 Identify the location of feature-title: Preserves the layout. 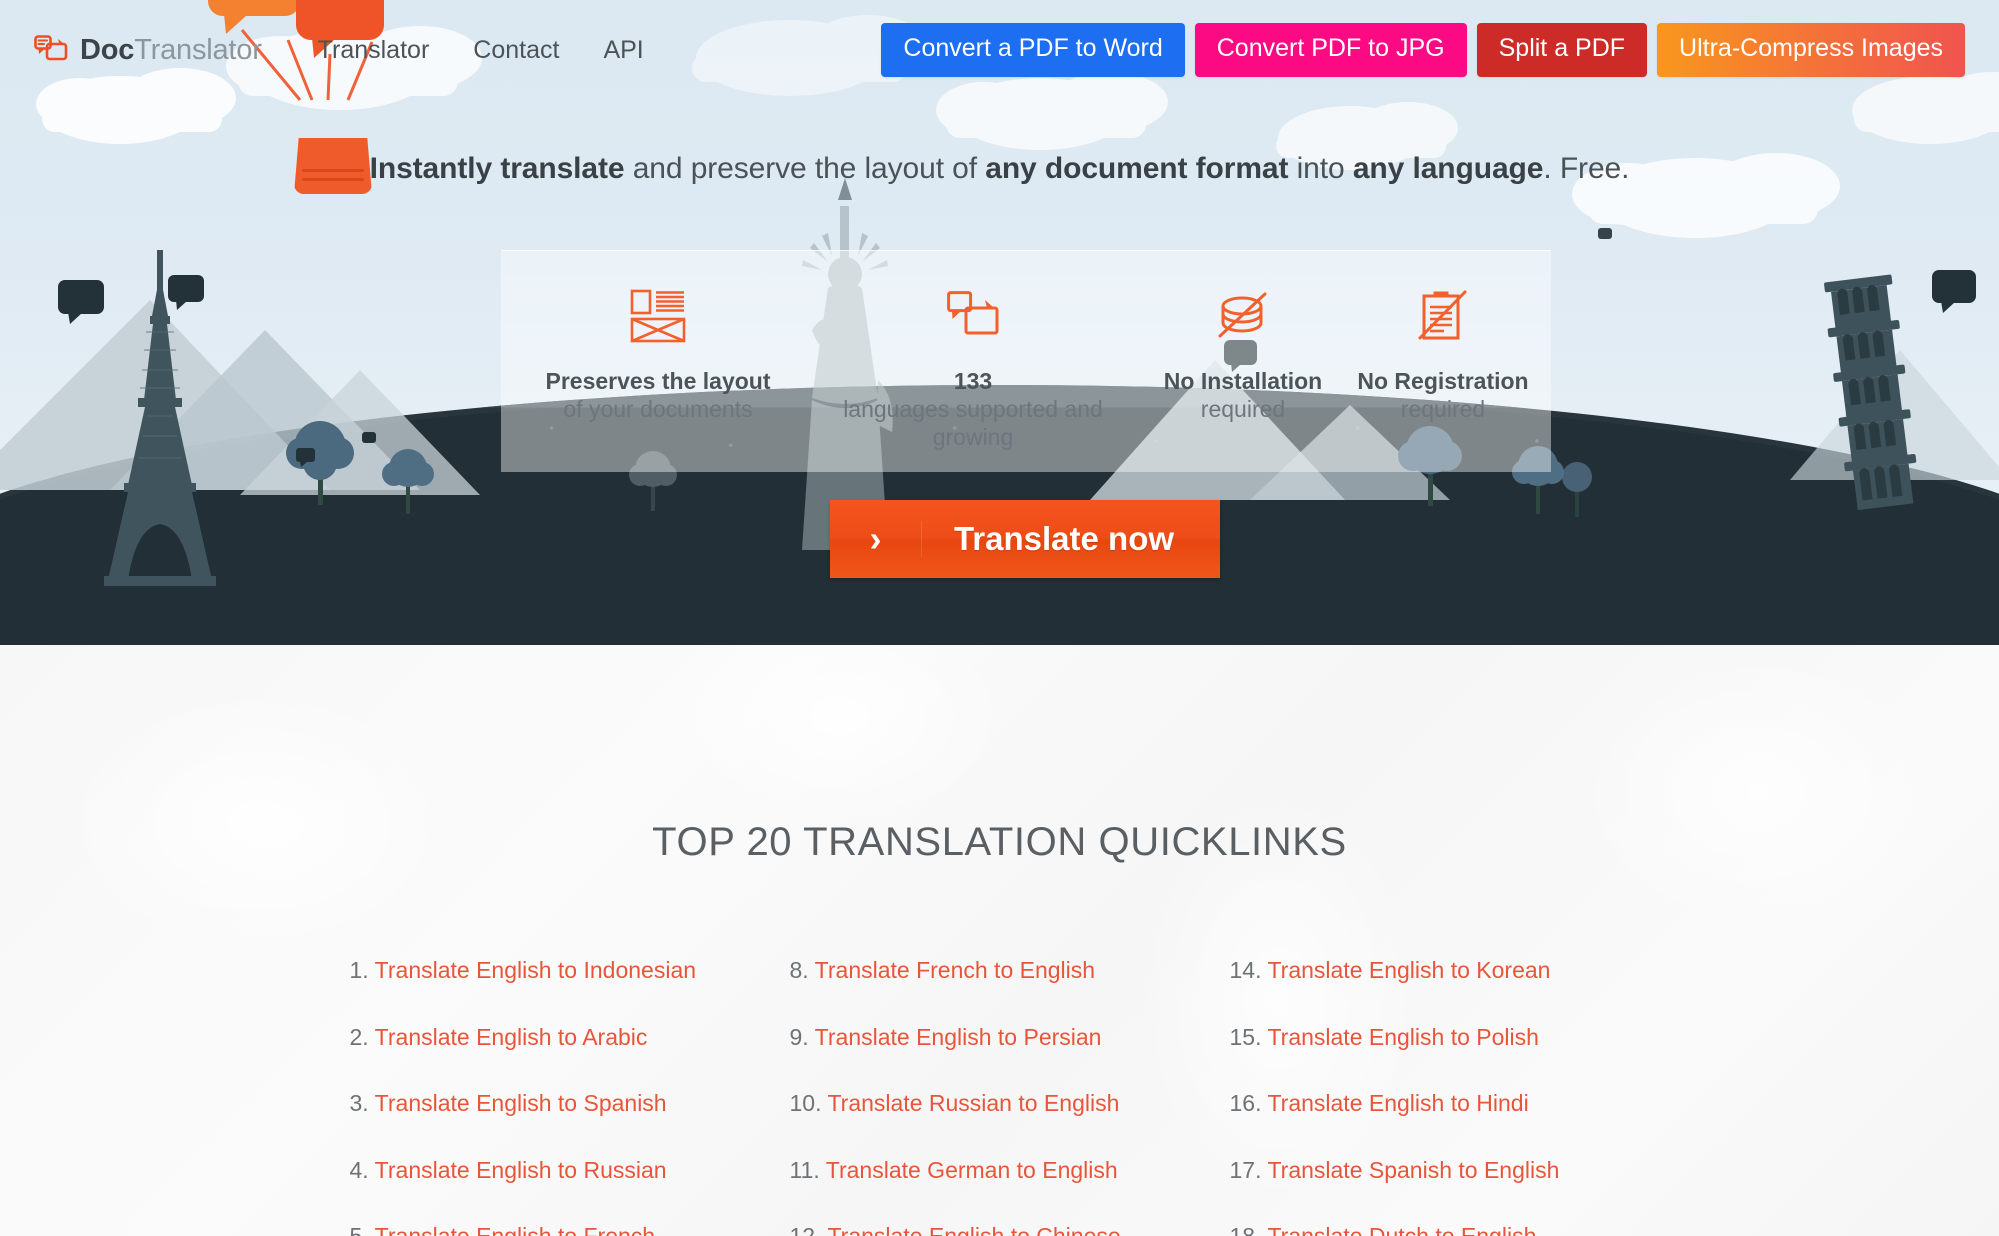
(658, 381).